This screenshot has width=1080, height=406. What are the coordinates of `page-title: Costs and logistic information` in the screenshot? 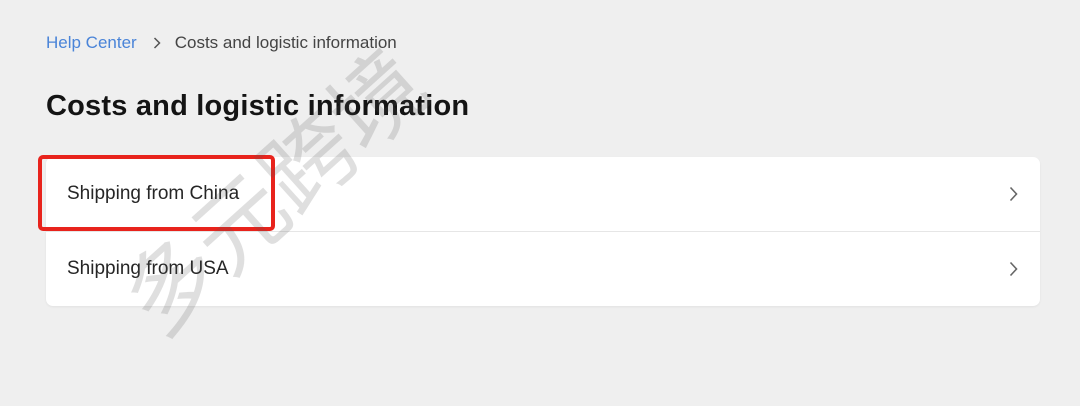 It's located at (258, 106).